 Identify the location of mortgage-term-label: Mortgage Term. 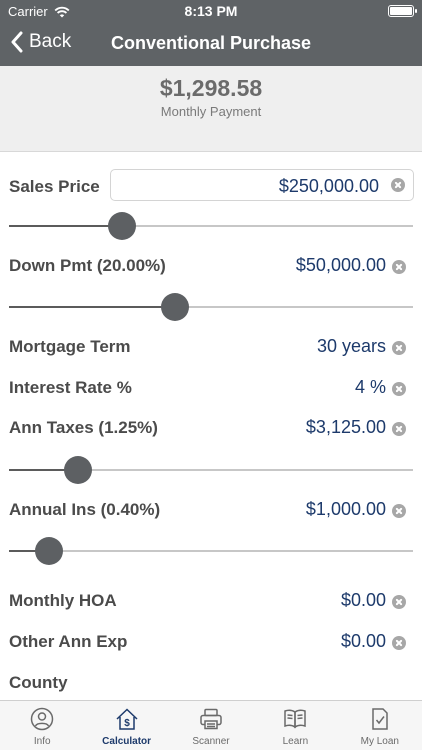
(70, 346).